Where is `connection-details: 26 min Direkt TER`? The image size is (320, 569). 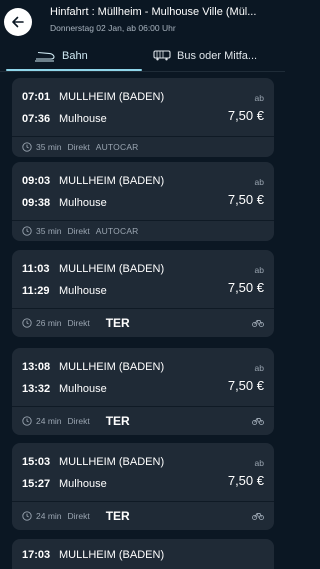
connection-details: 26 min Direkt TER is located at coordinates (143, 323).